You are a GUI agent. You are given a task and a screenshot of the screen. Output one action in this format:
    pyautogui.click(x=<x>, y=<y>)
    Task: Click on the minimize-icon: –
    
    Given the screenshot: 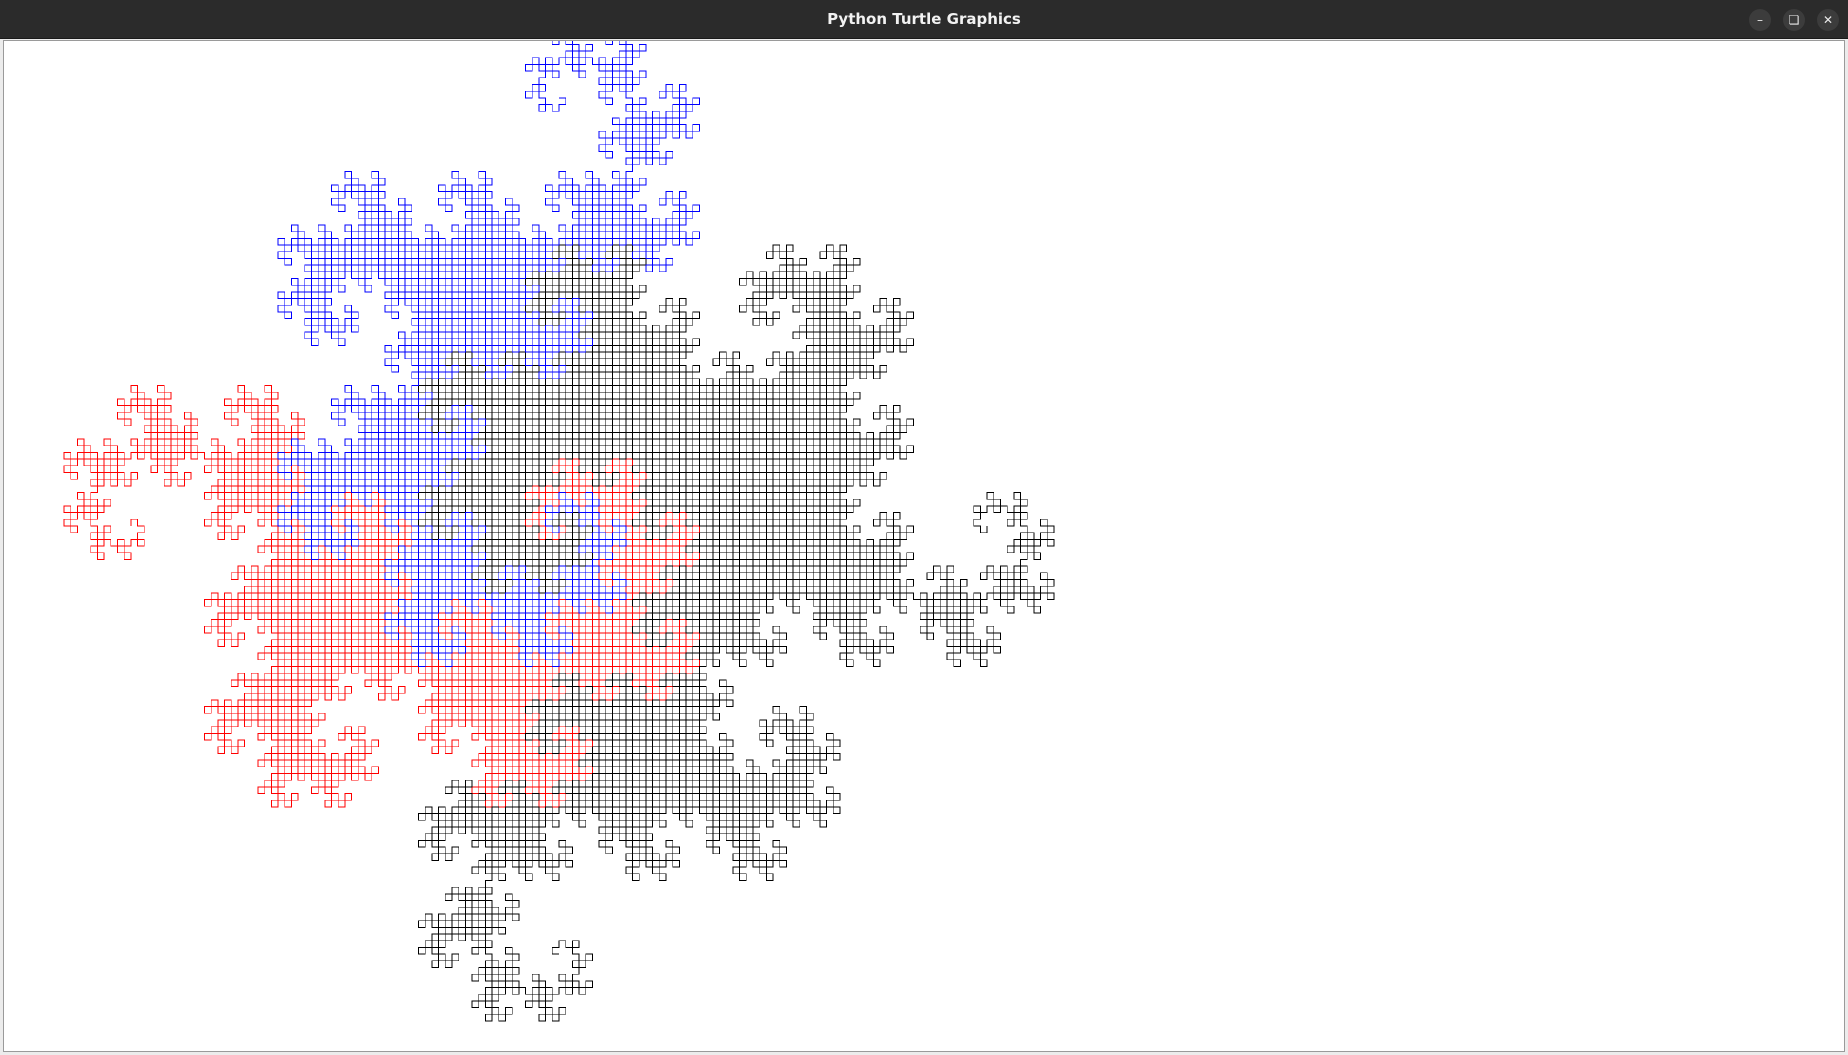 What is the action you would take?
    pyautogui.click(x=1760, y=20)
    